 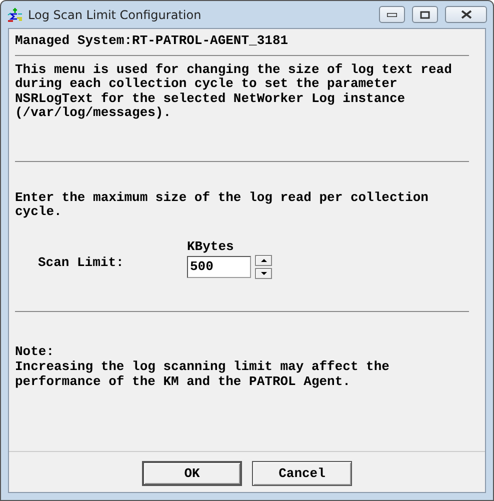 What do you see at coordinates (202, 374) in the screenshot?
I see `note-text: Increasing the log scanning limit may affect the performance of the KM and the PATROL Agent.` at bounding box center [202, 374].